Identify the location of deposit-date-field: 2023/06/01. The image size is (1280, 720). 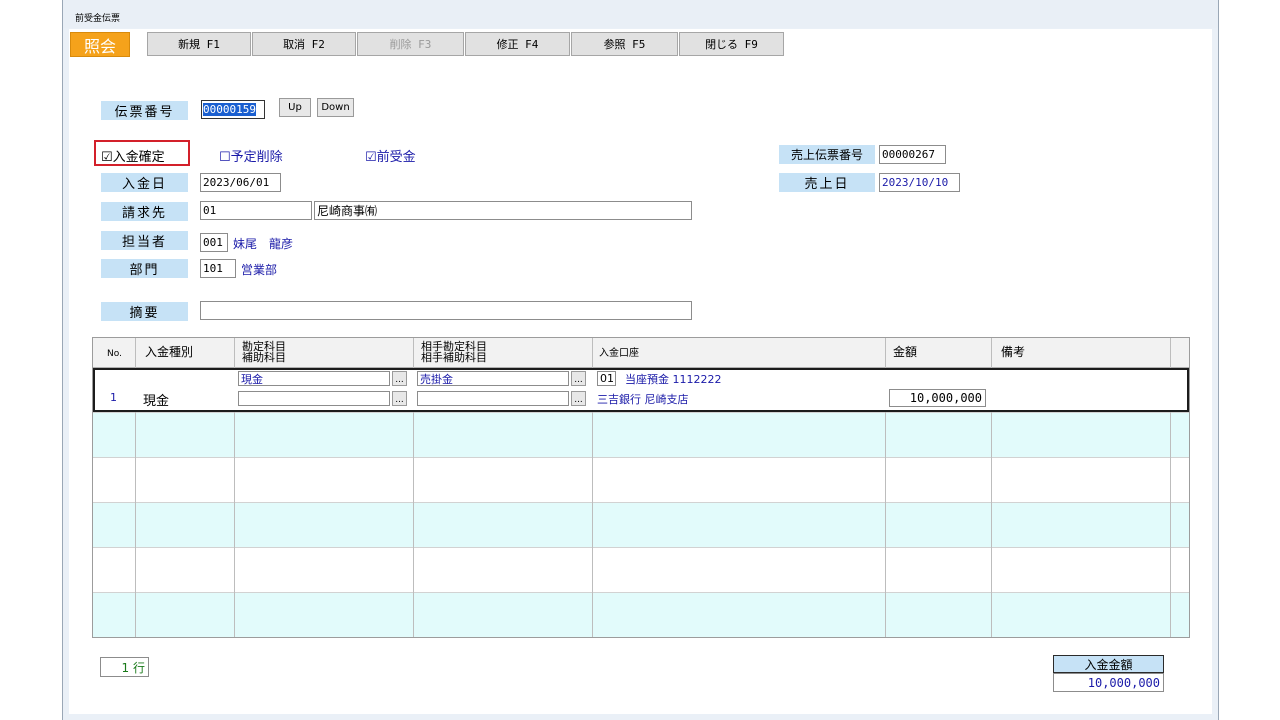
(240, 182).